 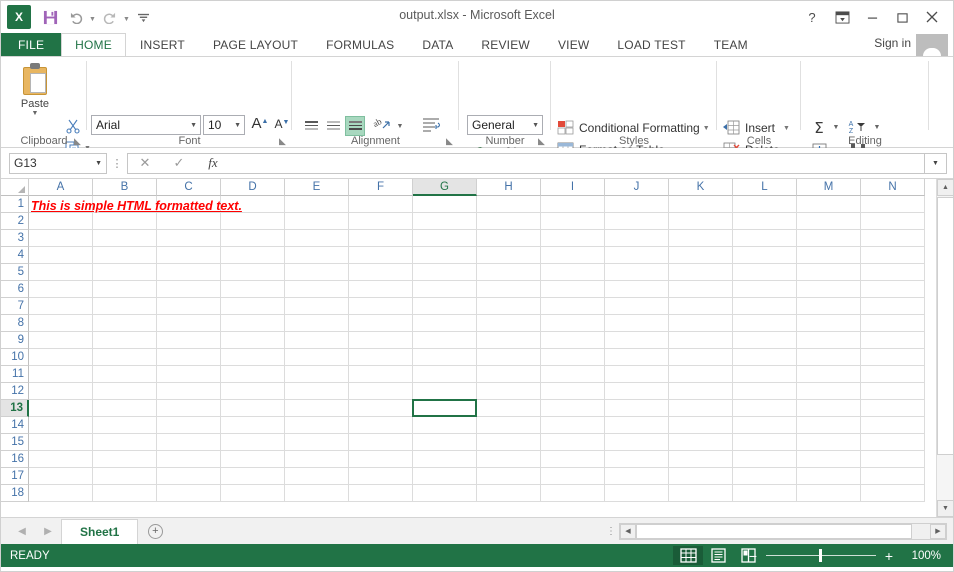 I want to click on column-header-M: M, so click(x=829, y=187).